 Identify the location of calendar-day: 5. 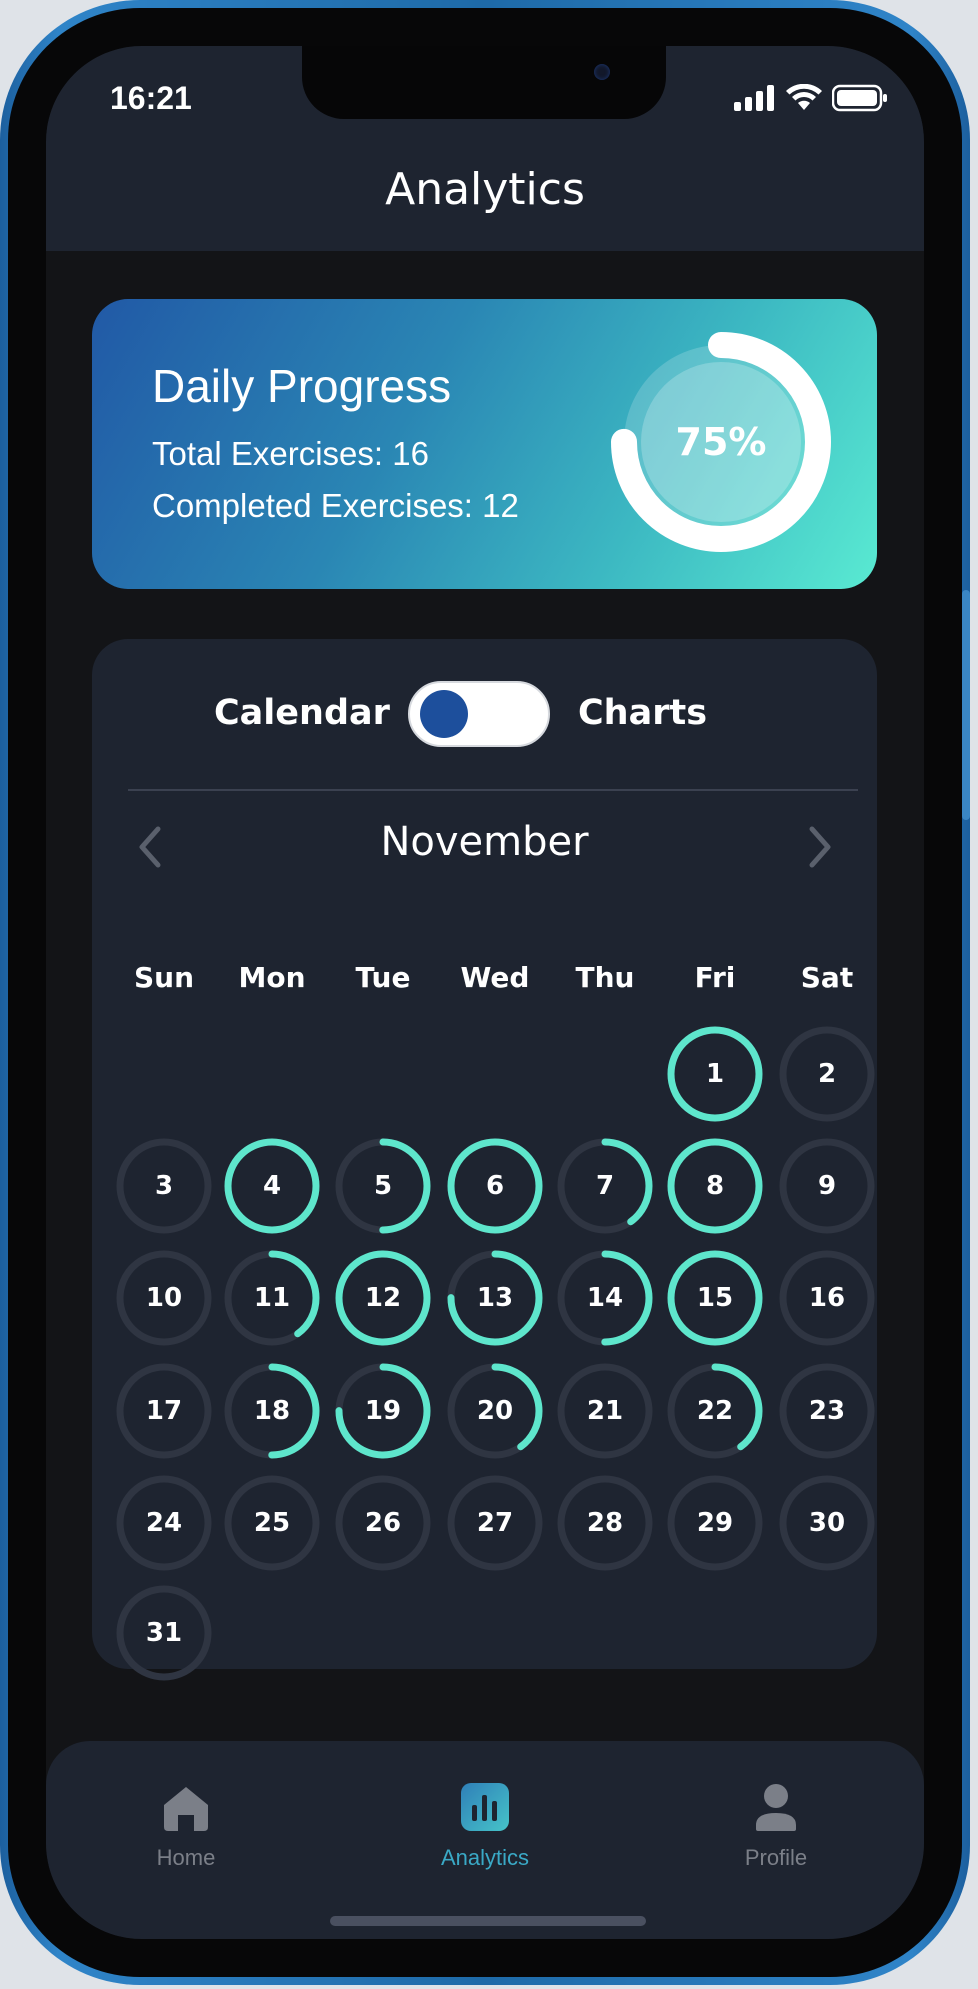
(383, 1186).